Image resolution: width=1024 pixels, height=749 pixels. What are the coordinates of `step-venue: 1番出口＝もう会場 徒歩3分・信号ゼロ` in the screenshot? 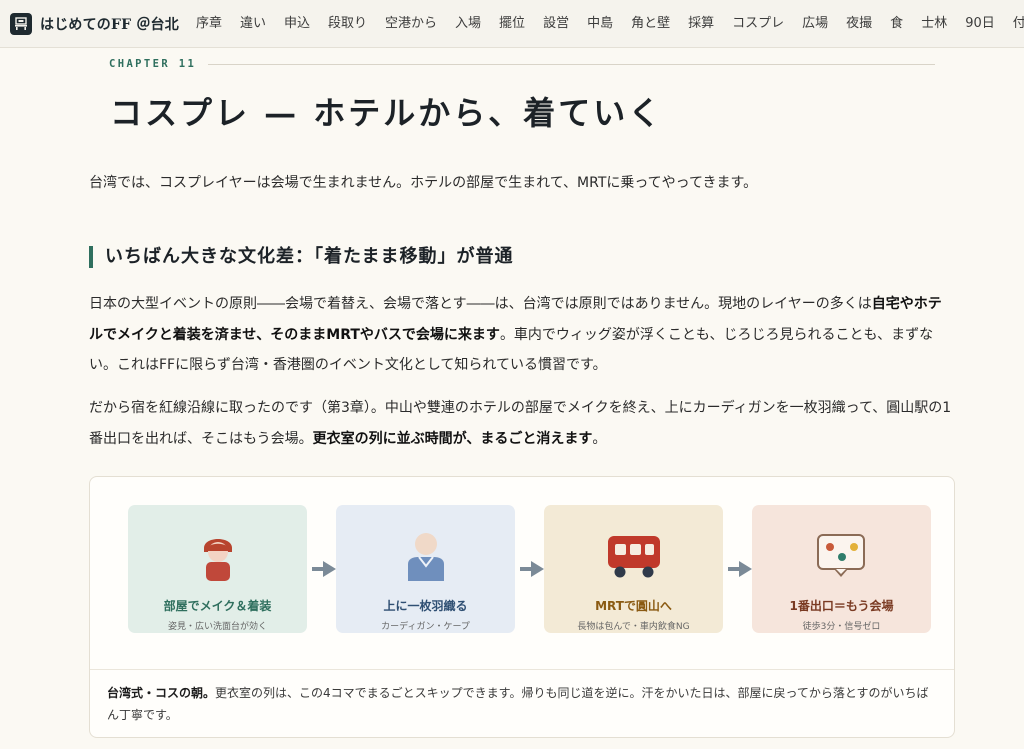 It's located at (841, 569).